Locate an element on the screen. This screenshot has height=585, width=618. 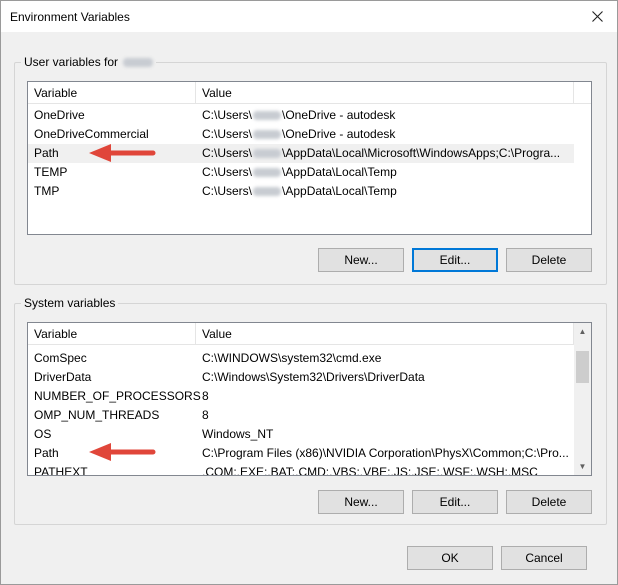
close-button is located at coordinates (597, 16).